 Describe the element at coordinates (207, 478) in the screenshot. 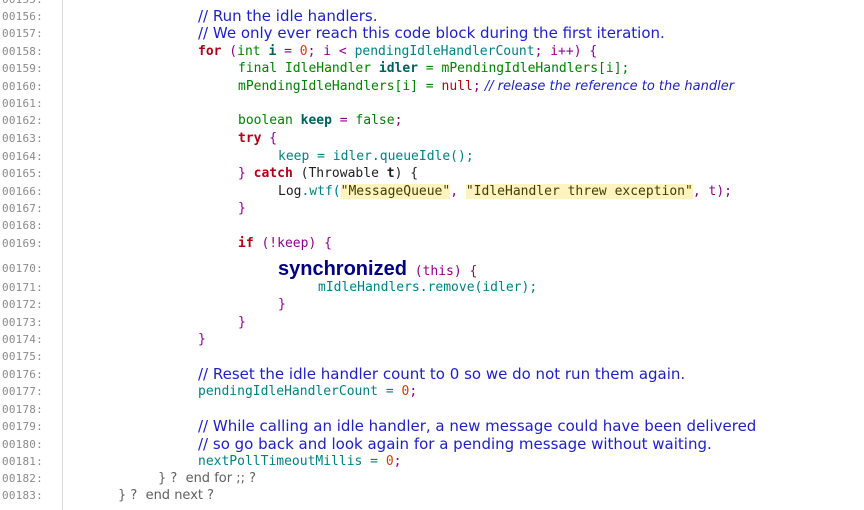

I see `fold-end-marker: } ? end for ;; ?` at that location.